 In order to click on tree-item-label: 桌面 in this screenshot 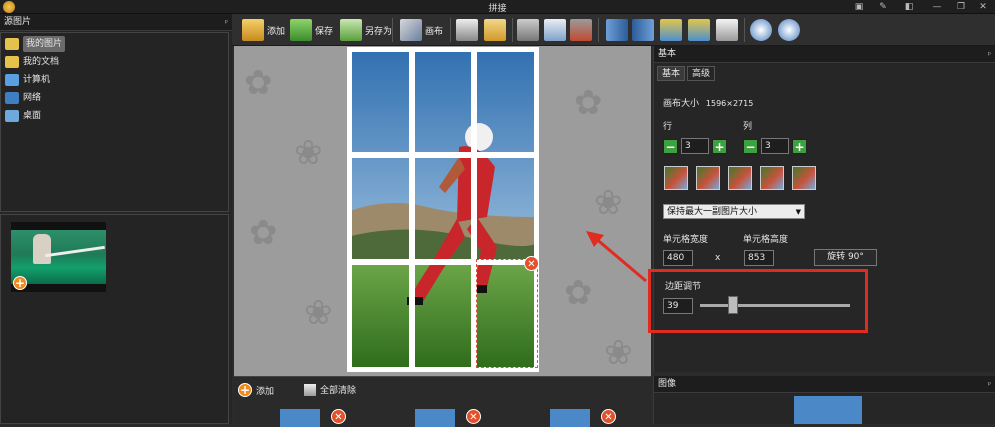, I will do `click(32, 116)`.